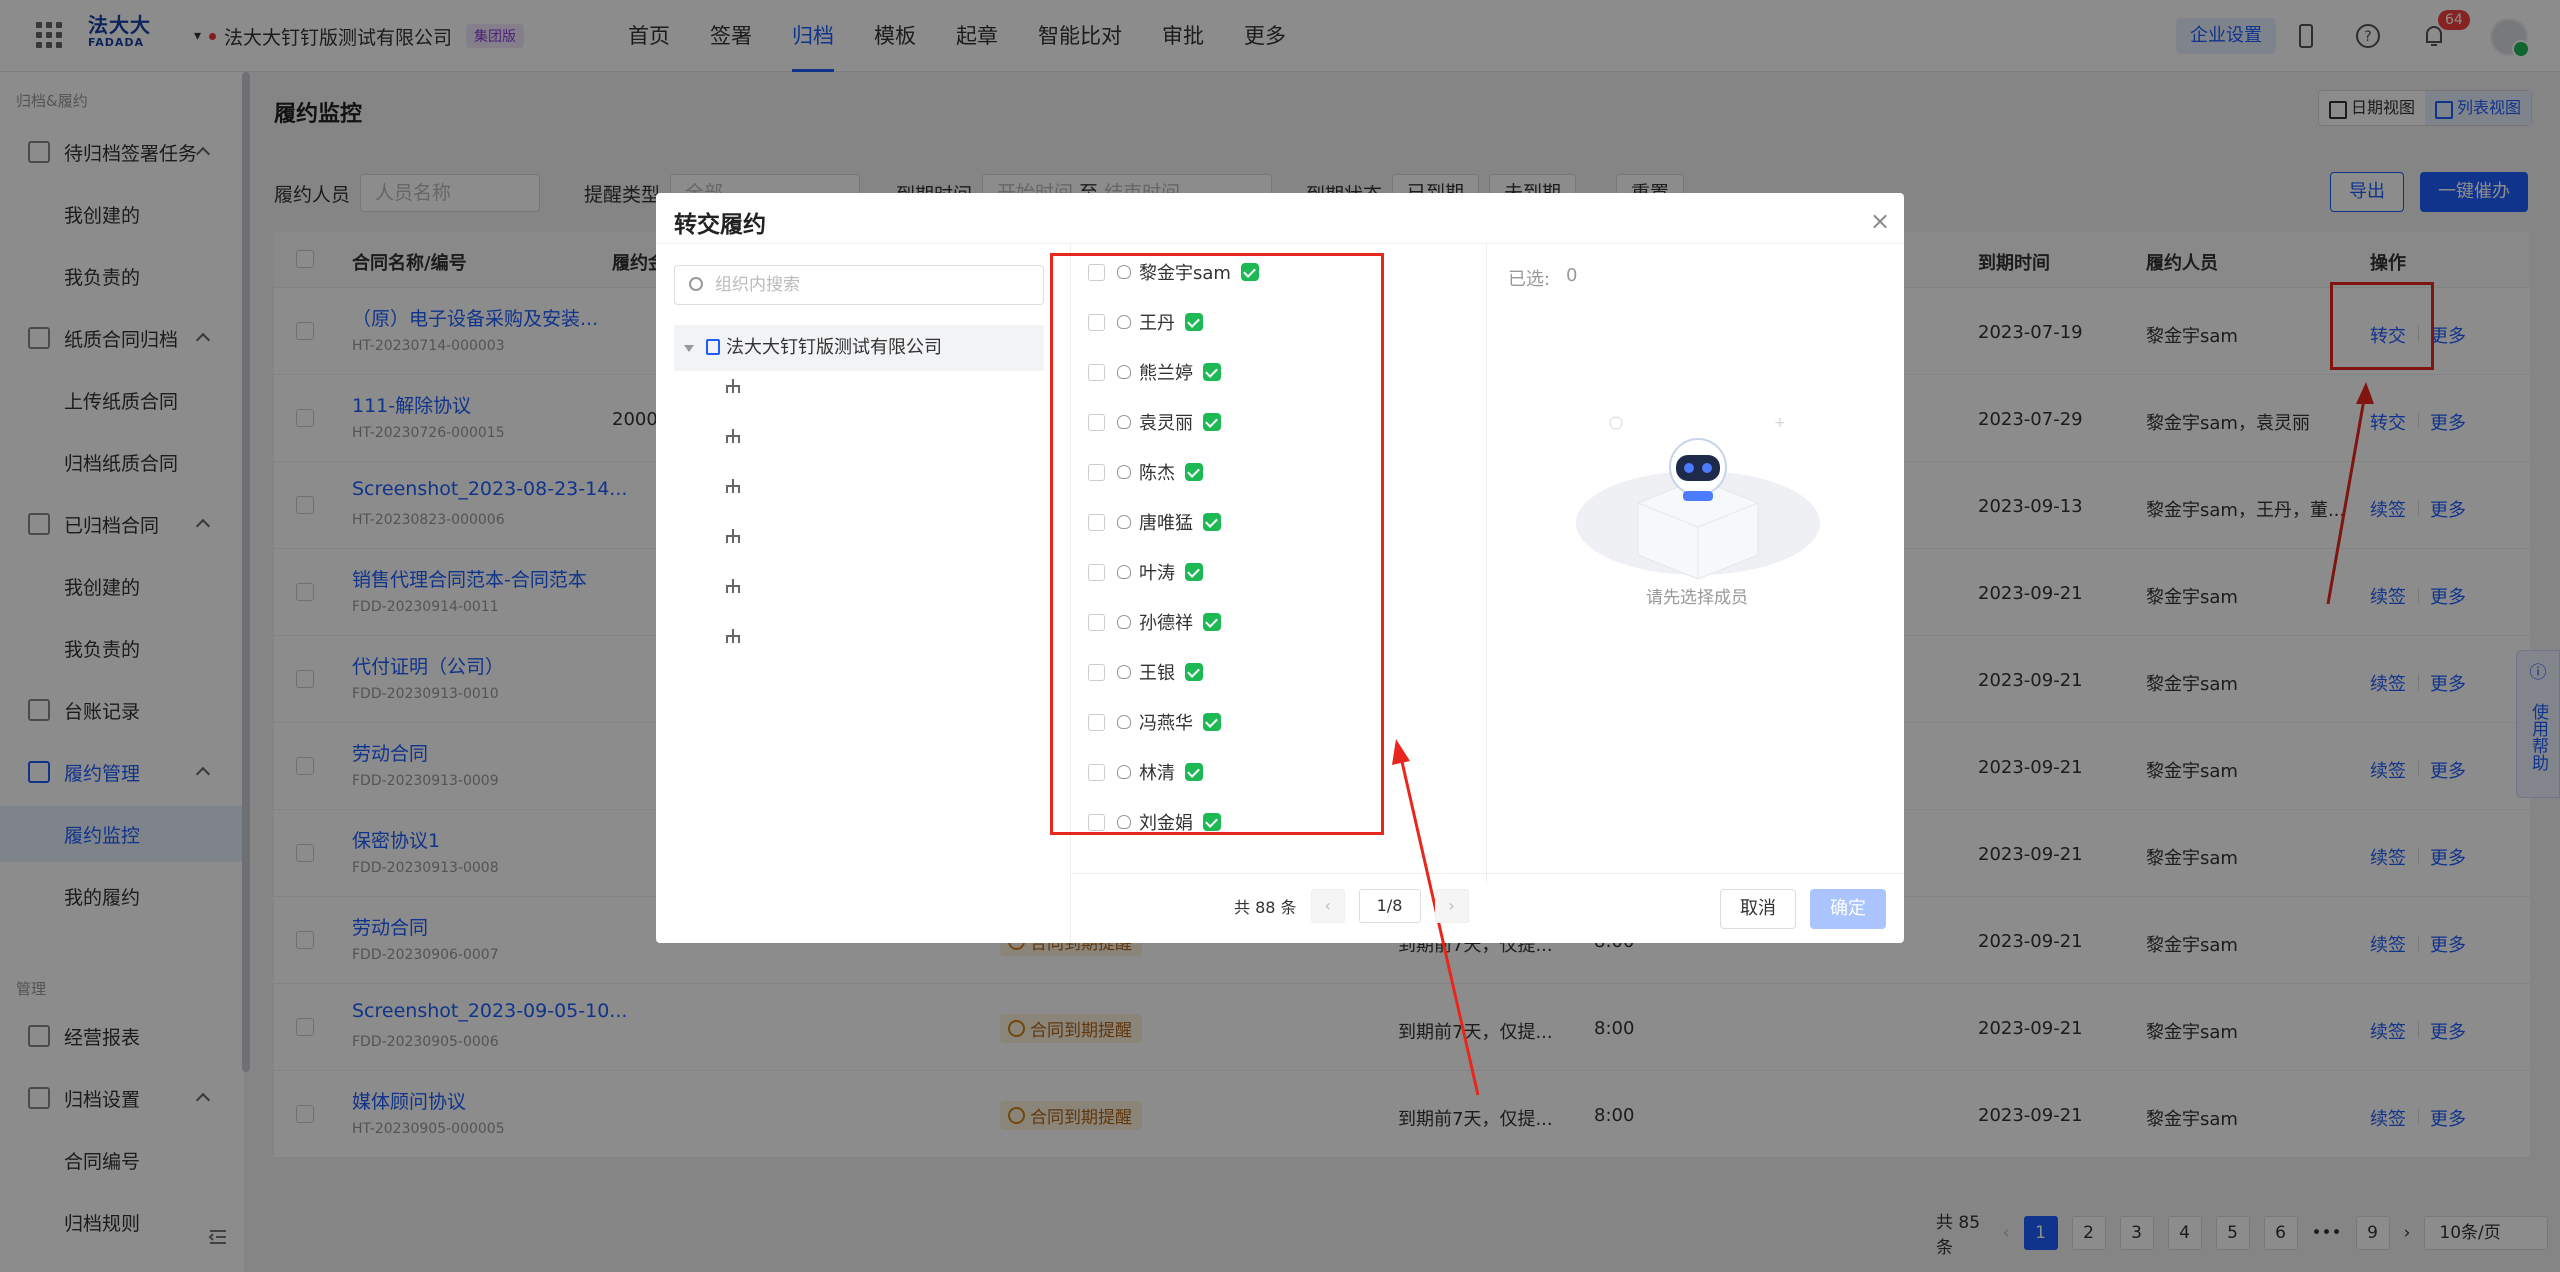 Image resolution: width=2560 pixels, height=1272 pixels. I want to click on member-total: 共 88 条, so click(1265, 907).